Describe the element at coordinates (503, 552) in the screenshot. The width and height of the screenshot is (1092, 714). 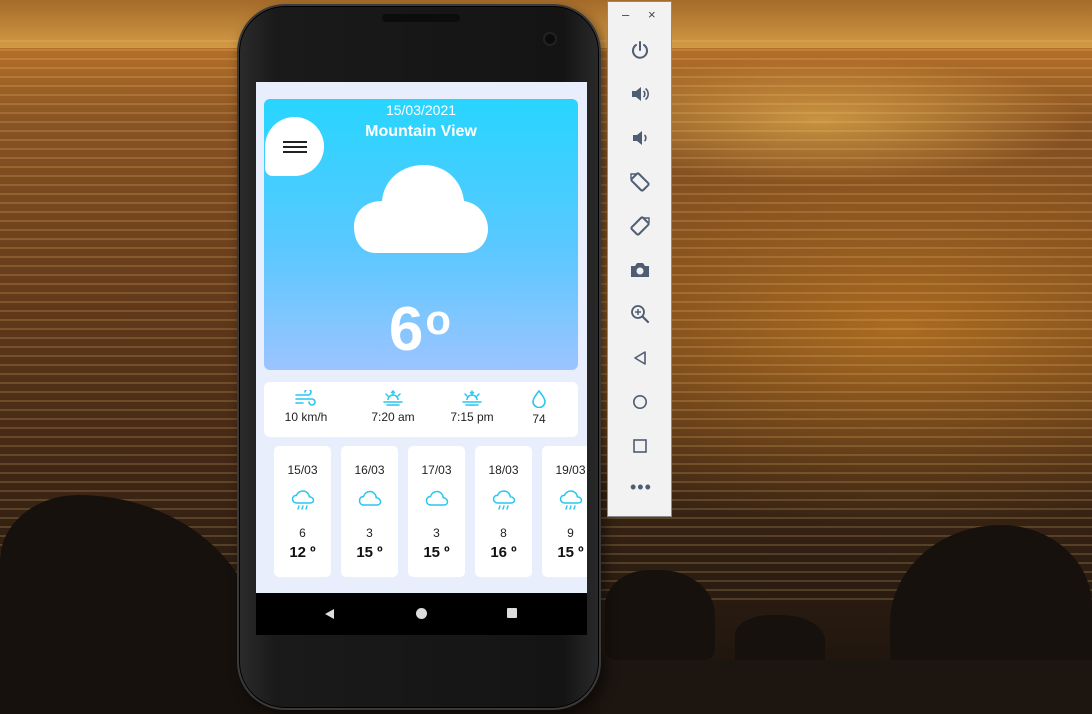
I see `forecast-temperature: 16 º` at that location.